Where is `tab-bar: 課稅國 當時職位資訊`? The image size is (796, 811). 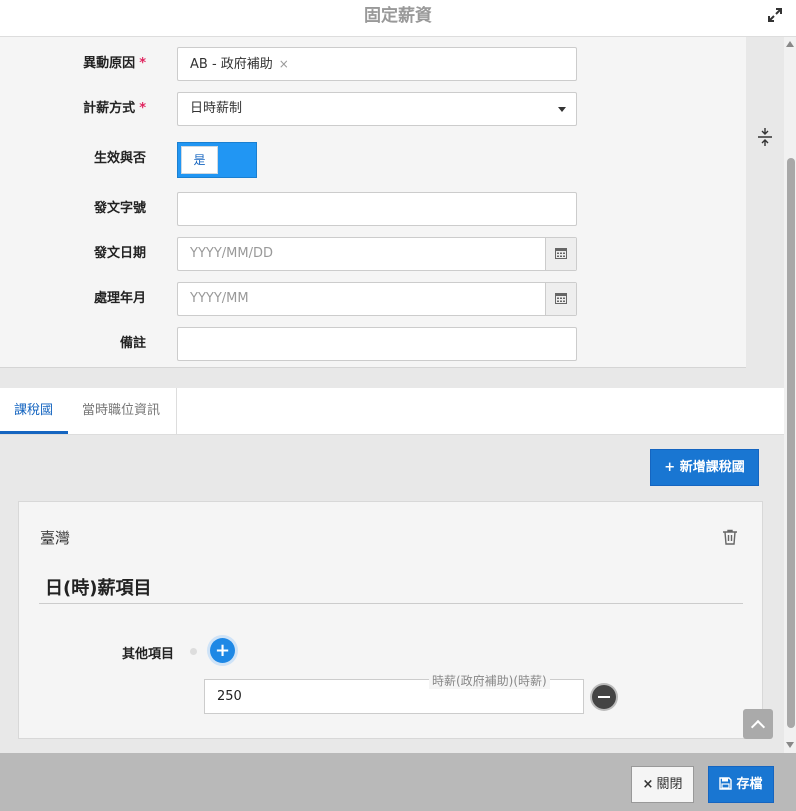
tab-bar: 課稅國 當時職位資訊 is located at coordinates (392, 411).